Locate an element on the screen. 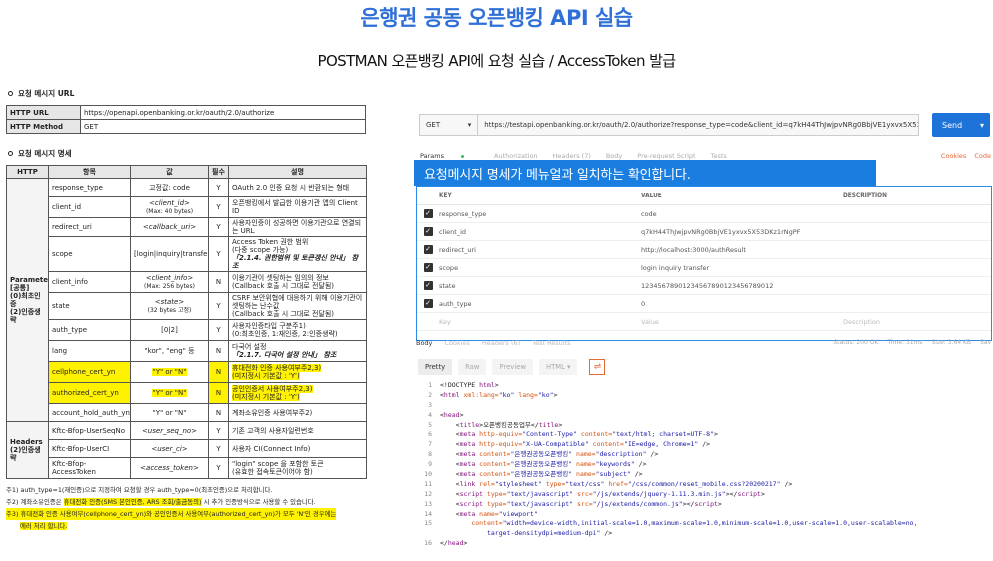  spec-item-value: "kor", "eng" 등 is located at coordinates (169, 351).